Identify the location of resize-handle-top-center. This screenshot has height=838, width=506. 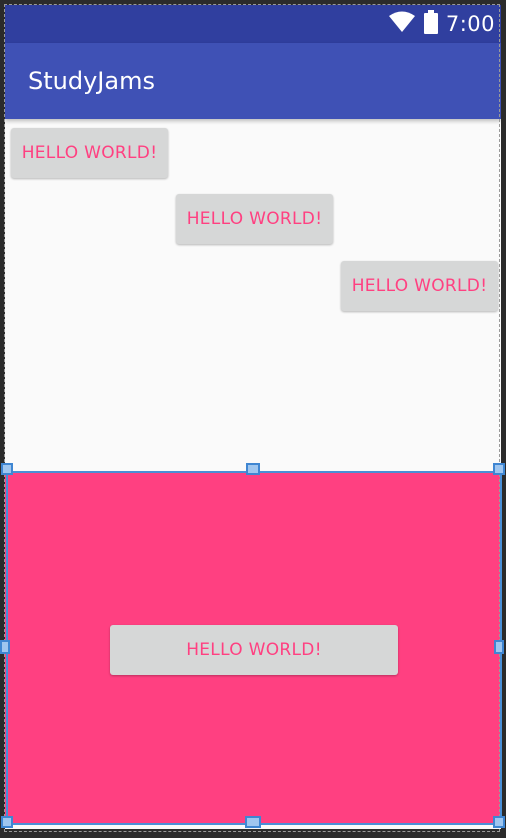
(253, 469).